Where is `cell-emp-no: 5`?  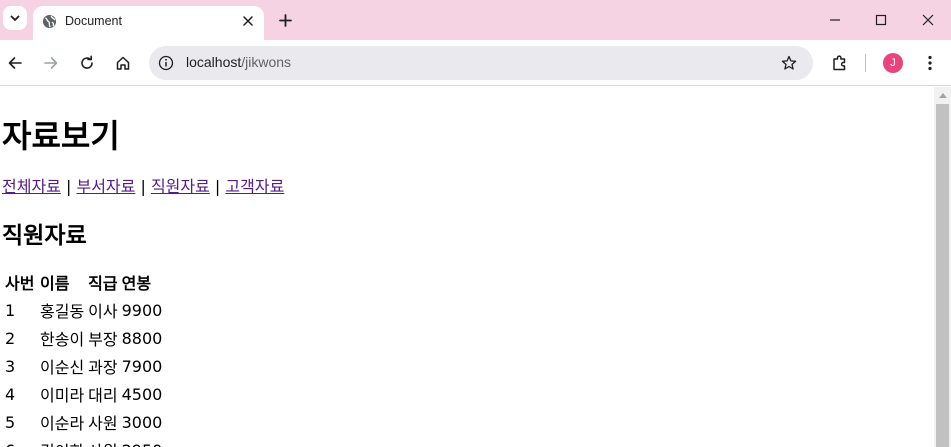
cell-emp-no: 5 is located at coordinates (10, 422).